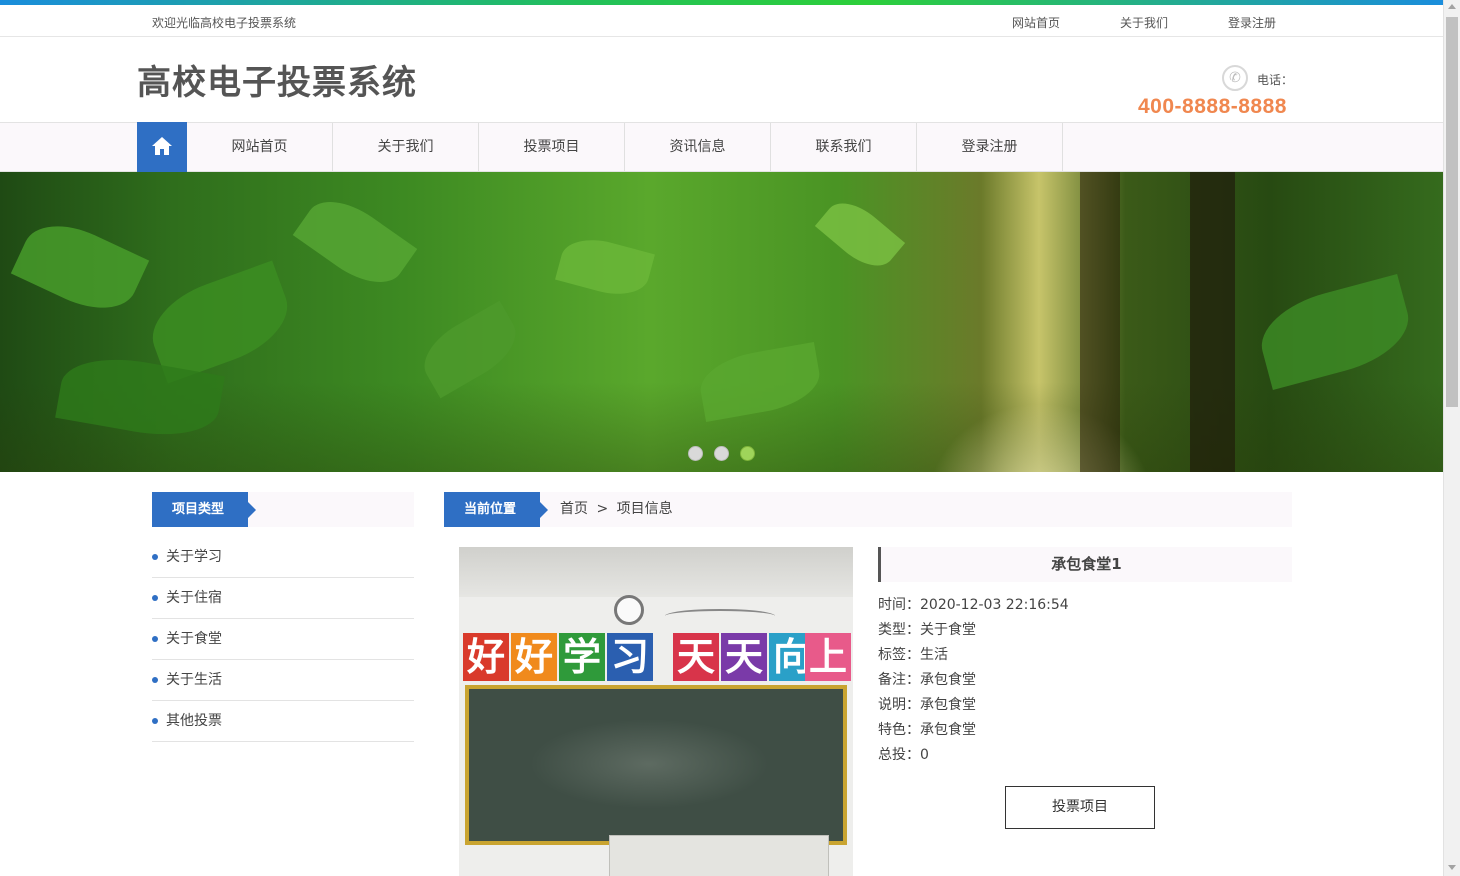  Describe the element at coordinates (721, 79) in the screenshot. I see `header: 高校电子投票系统 ✆ 电话： 400-8888-8888` at that location.